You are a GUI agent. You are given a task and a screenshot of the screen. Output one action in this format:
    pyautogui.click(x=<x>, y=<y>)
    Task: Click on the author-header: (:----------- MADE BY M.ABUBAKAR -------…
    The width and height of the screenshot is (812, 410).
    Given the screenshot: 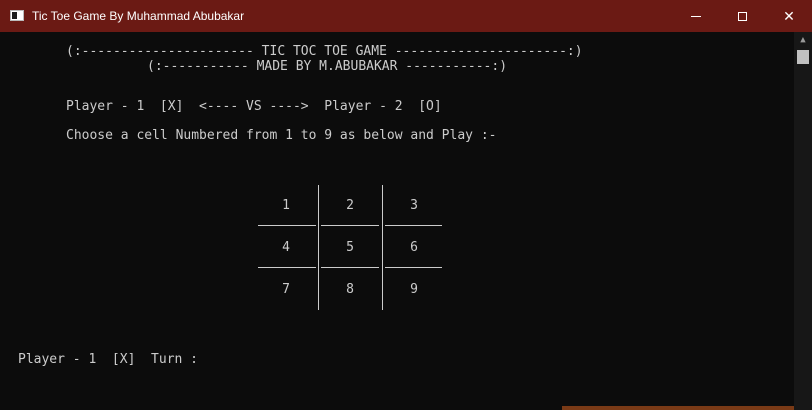 What is the action you would take?
    pyautogui.click(x=327, y=66)
    